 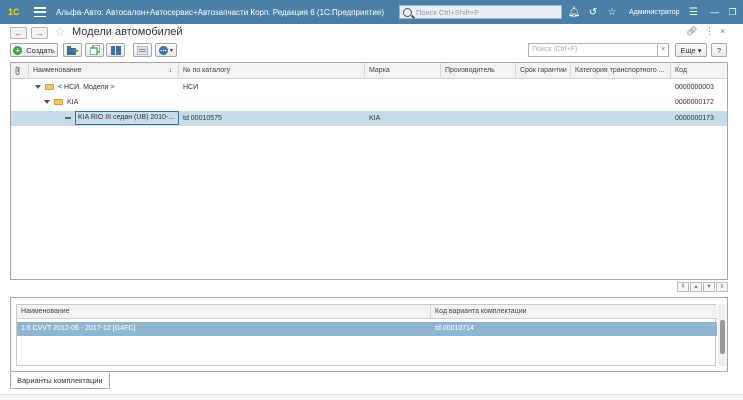 What do you see at coordinates (39, 33) in the screenshot?
I see `forward-button: →` at bounding box center [39, 33].